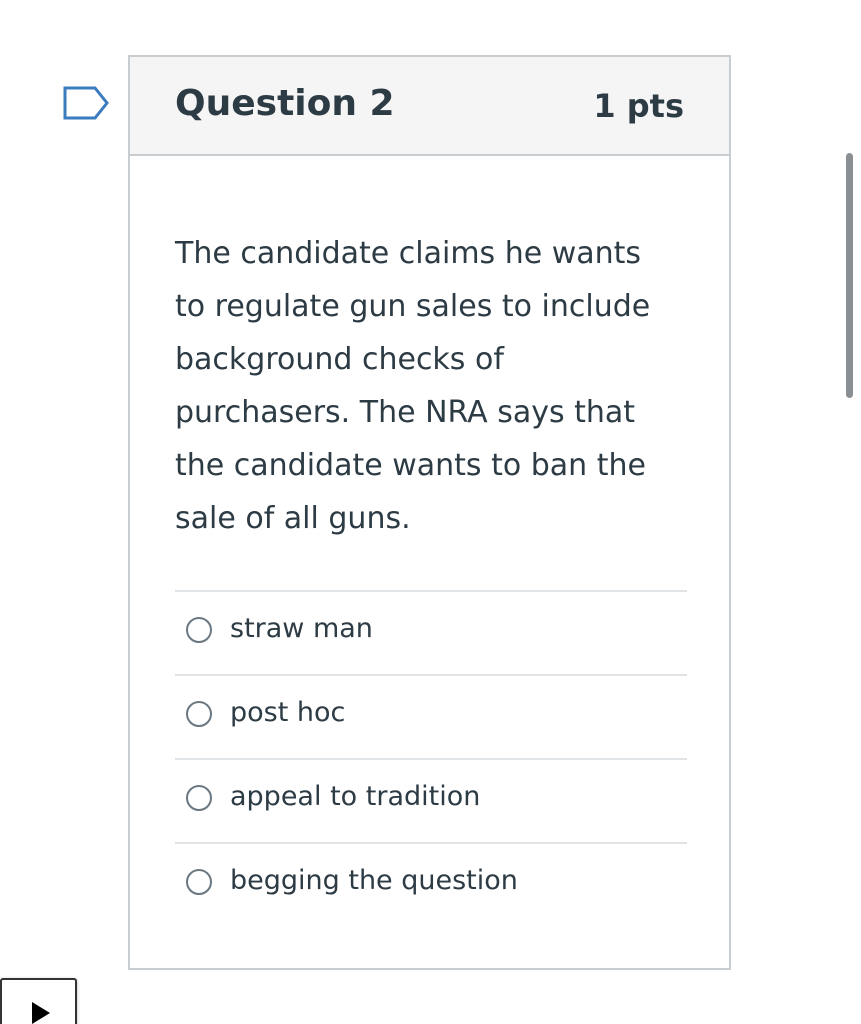 Image resolution: width=861 pixels, height=1024 pixels. Describe the element at coordinates (429, 106) in the screenshot. I see `question-header: Question 2 1 pts` at that location.